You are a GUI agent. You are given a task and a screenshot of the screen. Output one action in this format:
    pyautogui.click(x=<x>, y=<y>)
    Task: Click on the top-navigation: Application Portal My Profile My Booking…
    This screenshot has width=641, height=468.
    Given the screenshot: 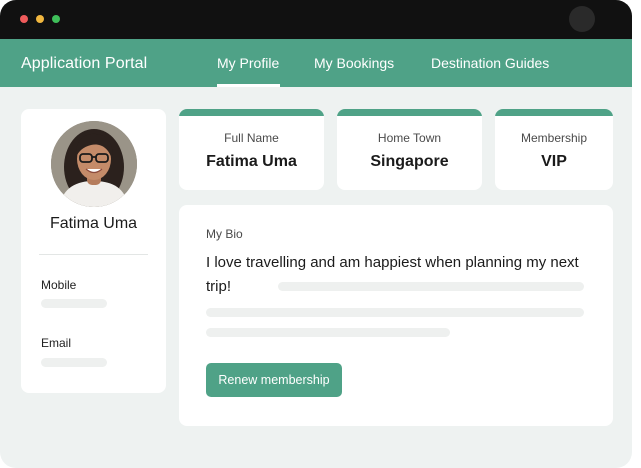 What is the action you would take?
    pyautogui.click(x=316, y=63)
    